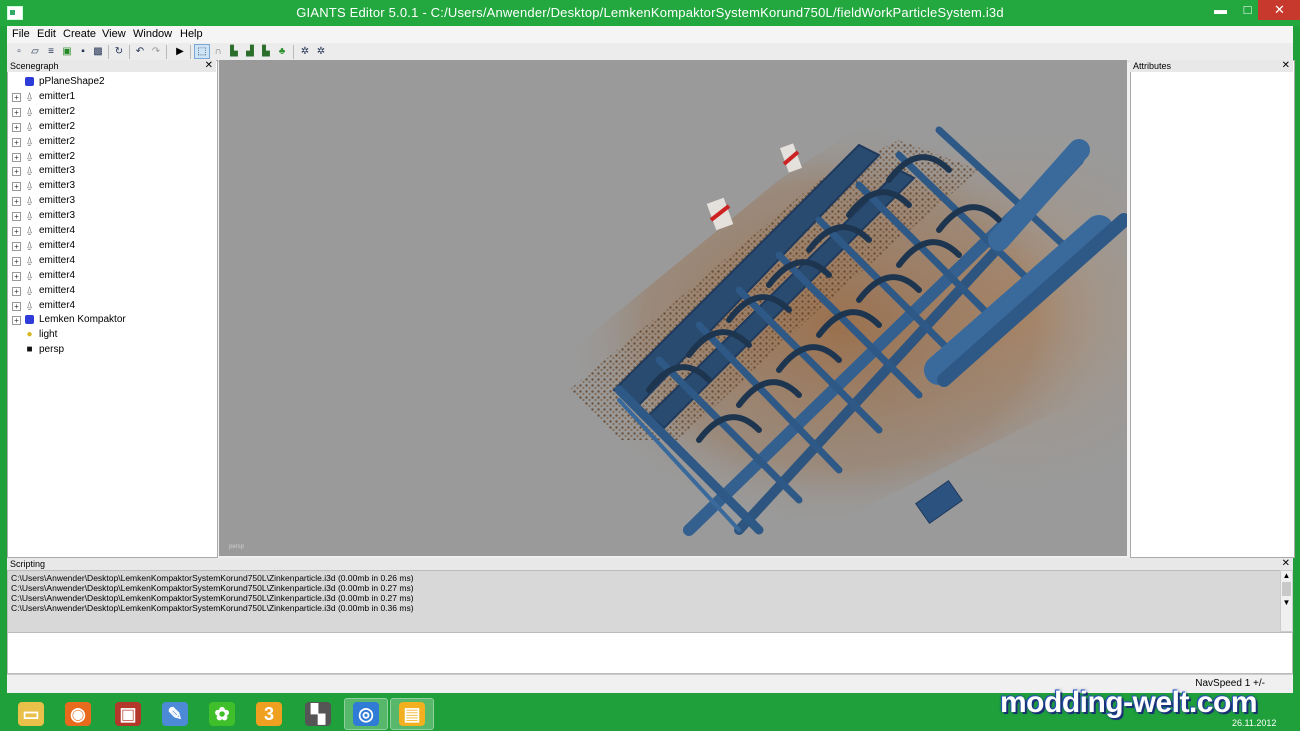  Describe the element at coordinates (282, 51) in the screenshot. I see `foliage-icon: ♣` at that location.